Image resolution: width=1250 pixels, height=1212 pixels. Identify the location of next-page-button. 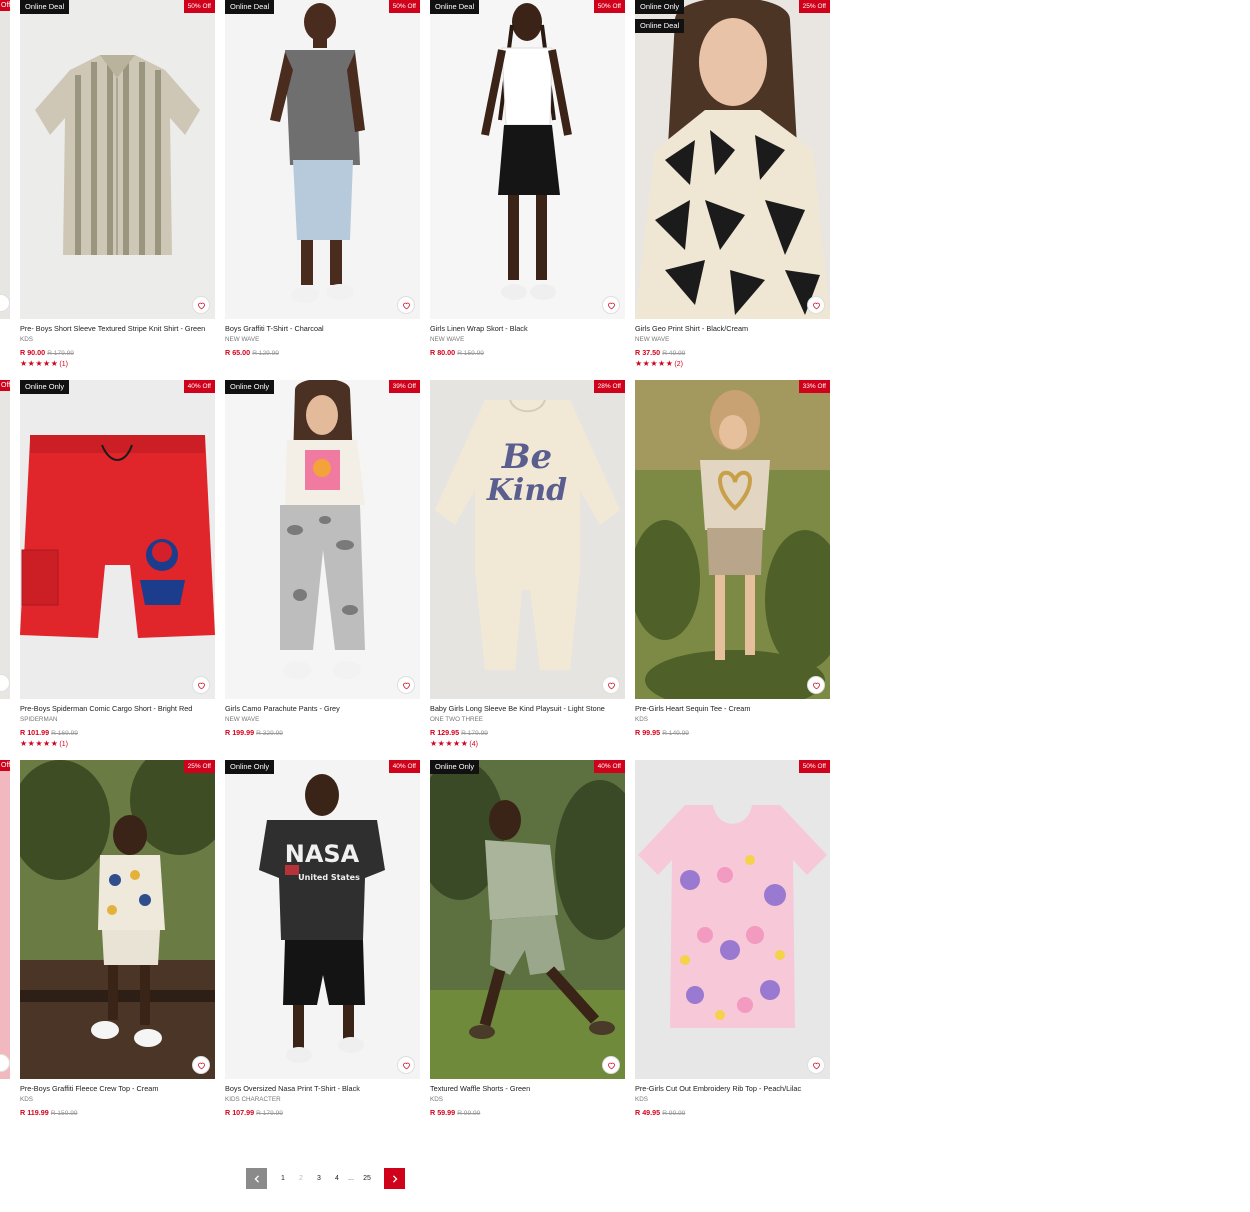
(394, 1178).